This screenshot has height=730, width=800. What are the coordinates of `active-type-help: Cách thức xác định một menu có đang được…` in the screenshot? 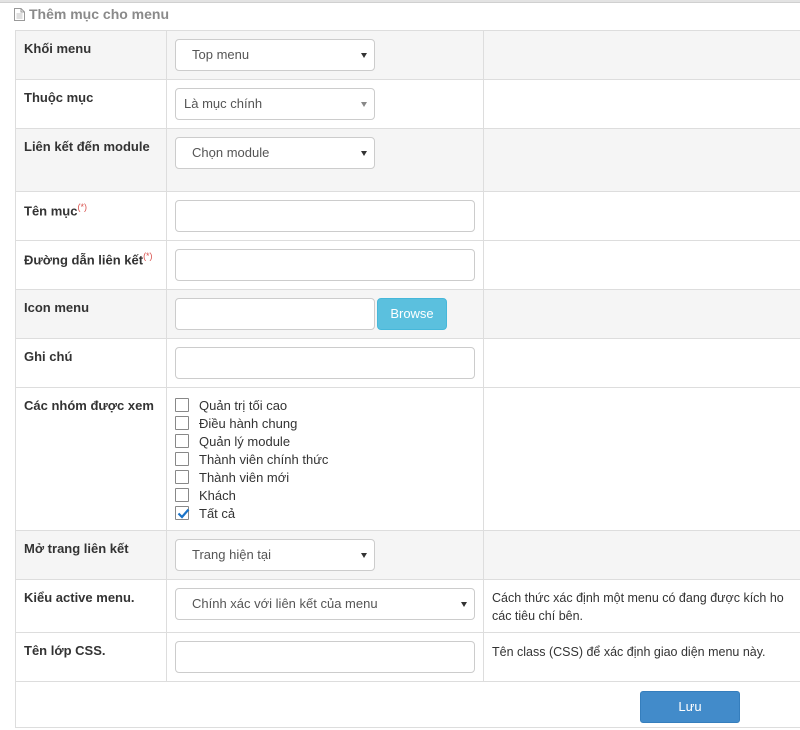 It's located at (641, 606).